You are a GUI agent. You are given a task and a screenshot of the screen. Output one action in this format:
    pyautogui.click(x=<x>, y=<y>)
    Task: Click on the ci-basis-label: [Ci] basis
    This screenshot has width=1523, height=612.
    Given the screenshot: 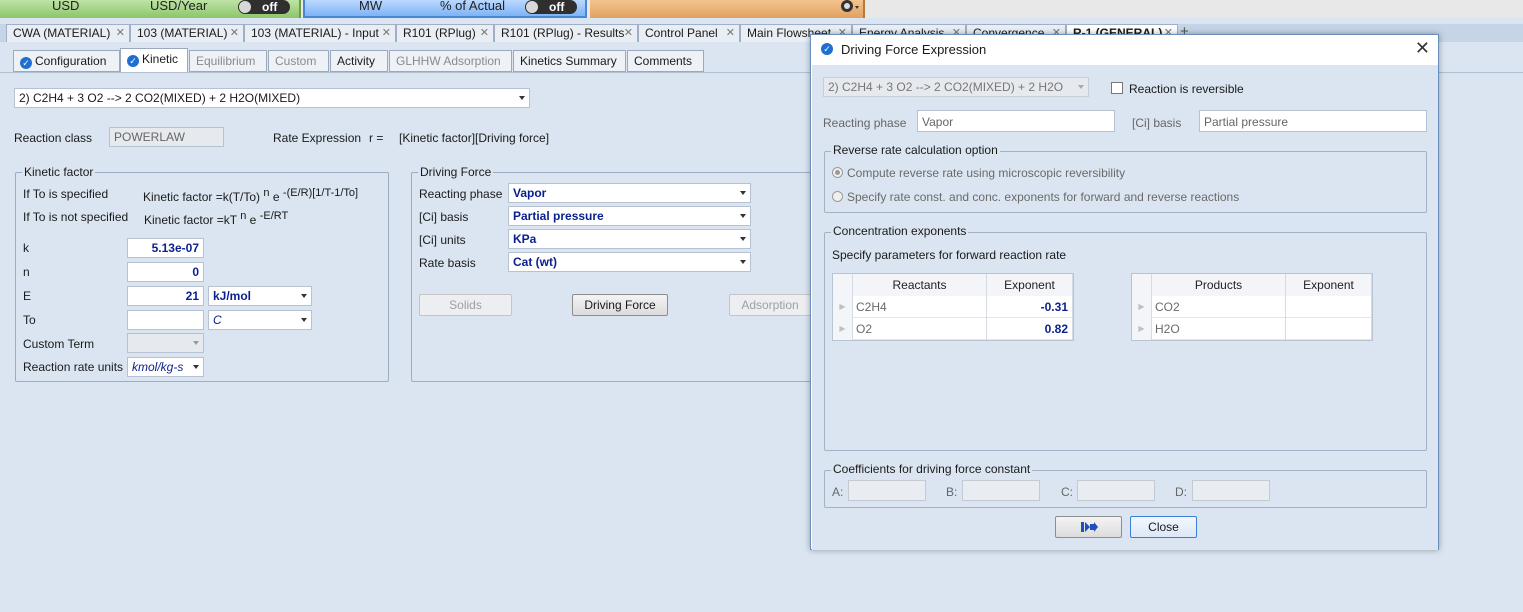 What is the action you would take?
    pyautogui.click(x=444, y=217)
    